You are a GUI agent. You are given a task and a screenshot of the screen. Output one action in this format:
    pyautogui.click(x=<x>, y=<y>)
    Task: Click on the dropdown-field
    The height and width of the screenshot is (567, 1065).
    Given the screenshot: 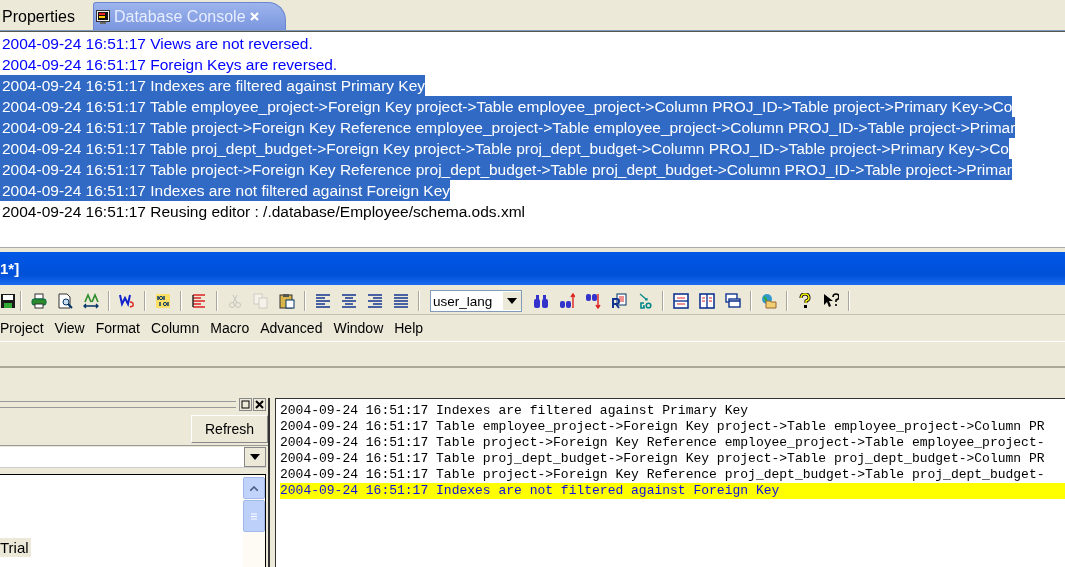 What is the action you would take?
    pyautogui.click(x=133, y=457)
    